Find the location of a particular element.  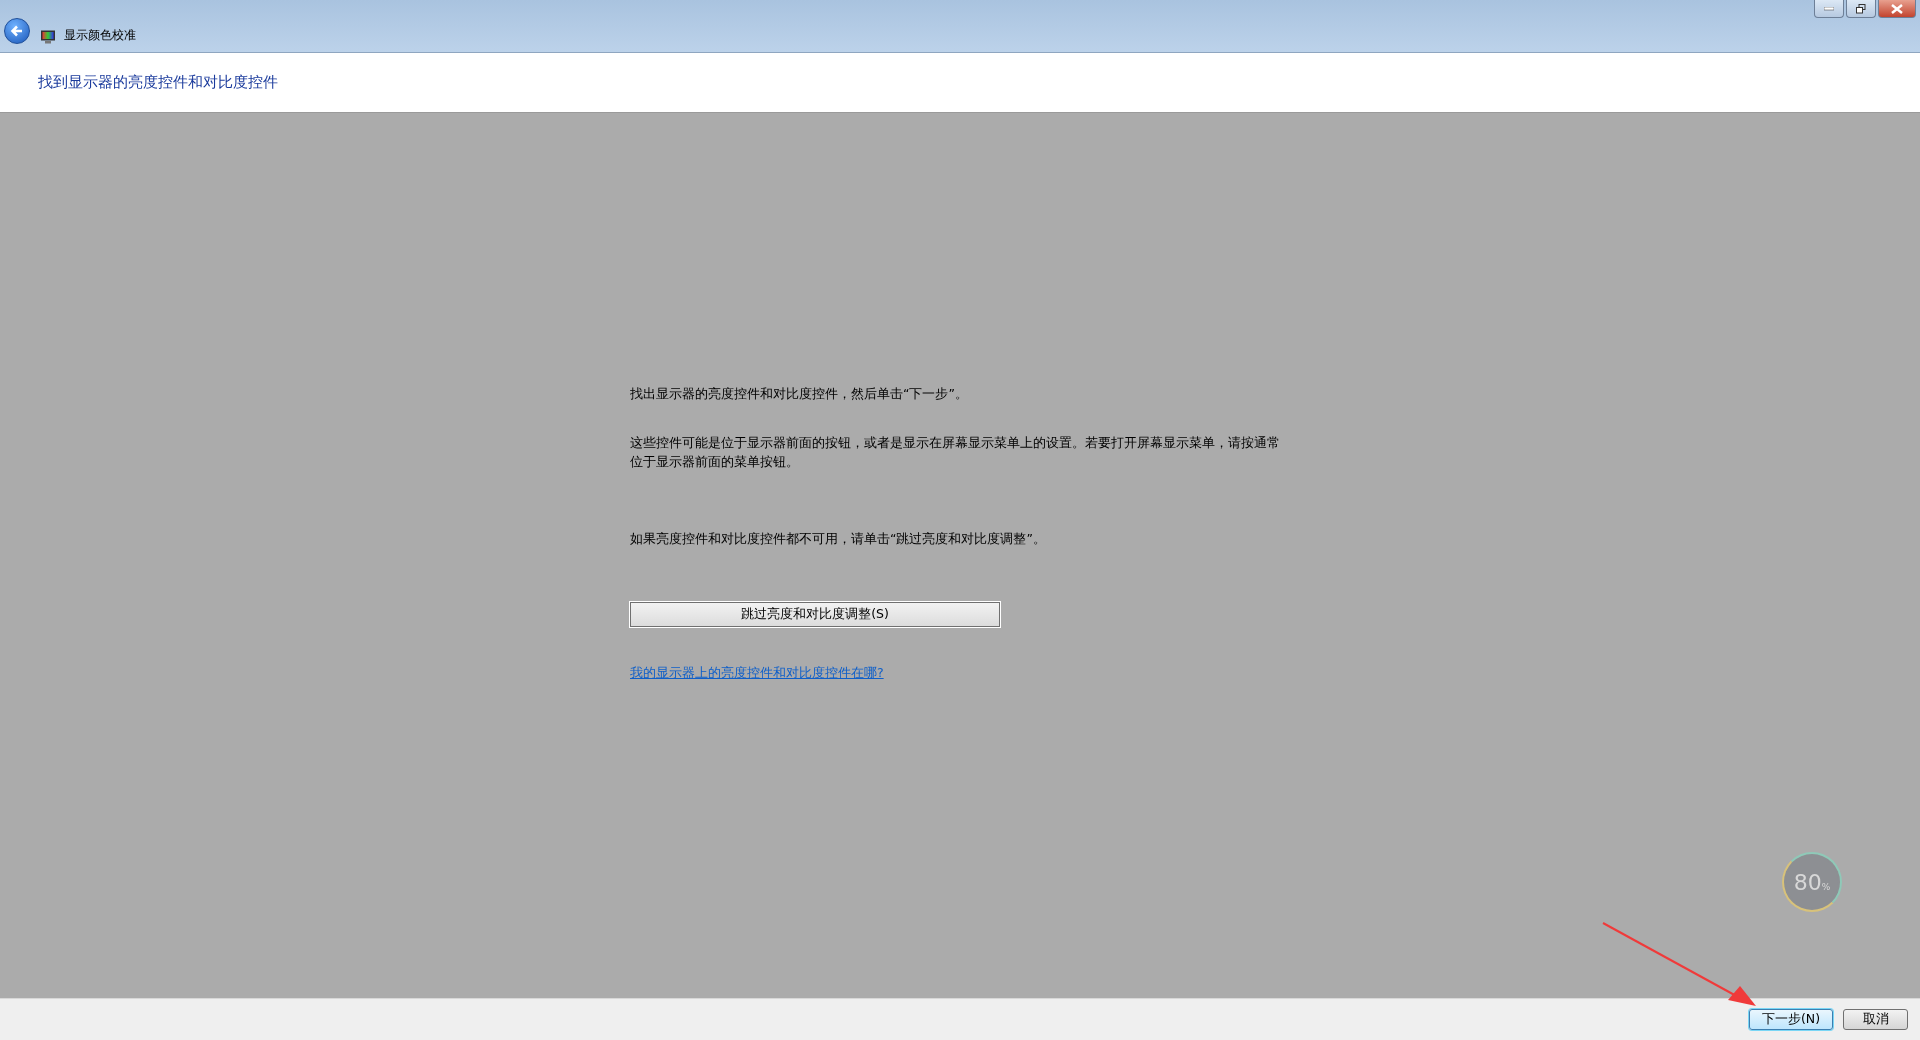

restore-button is located at coordinates (1861, 9).